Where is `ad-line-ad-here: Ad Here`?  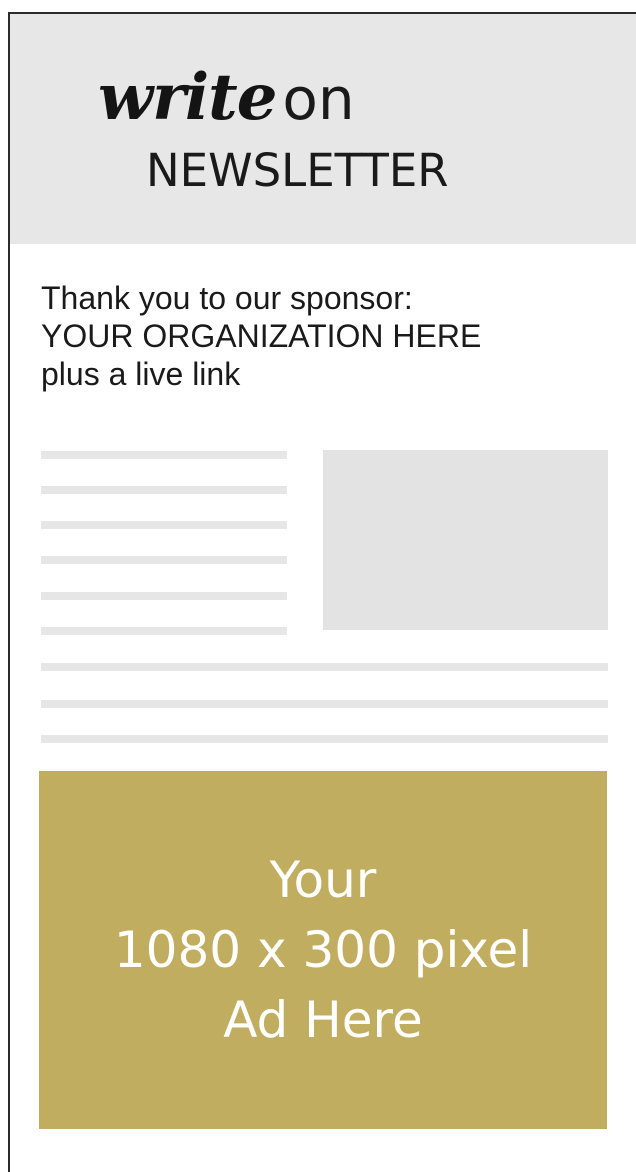 ad-line-ad-here: Ad Here is located at coordinates (323, 1020).